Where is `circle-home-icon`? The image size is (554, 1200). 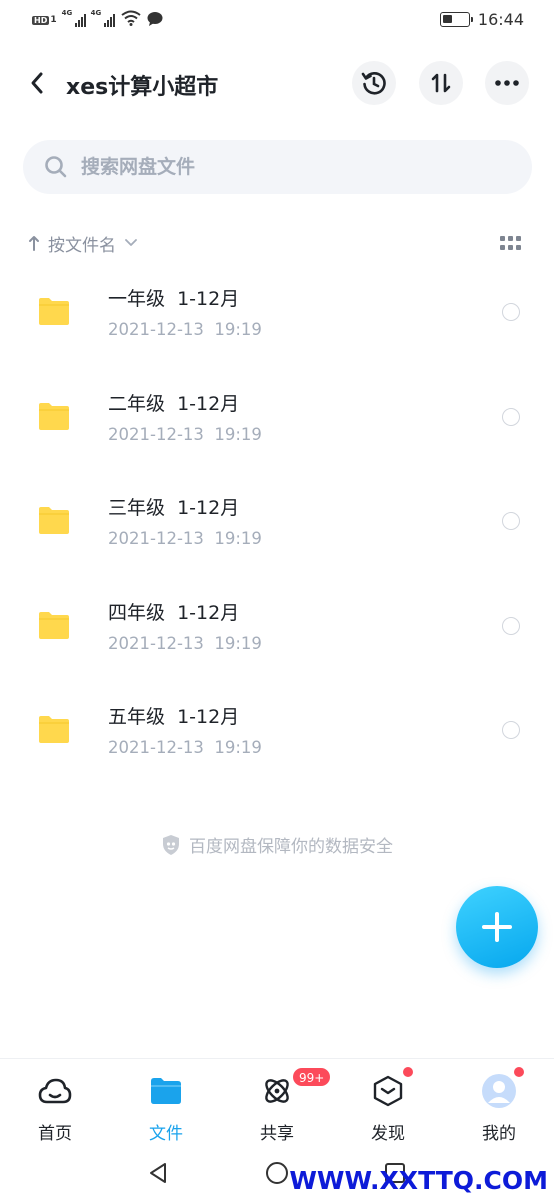
circle-home-icon is located at coordinates (277, 1173).